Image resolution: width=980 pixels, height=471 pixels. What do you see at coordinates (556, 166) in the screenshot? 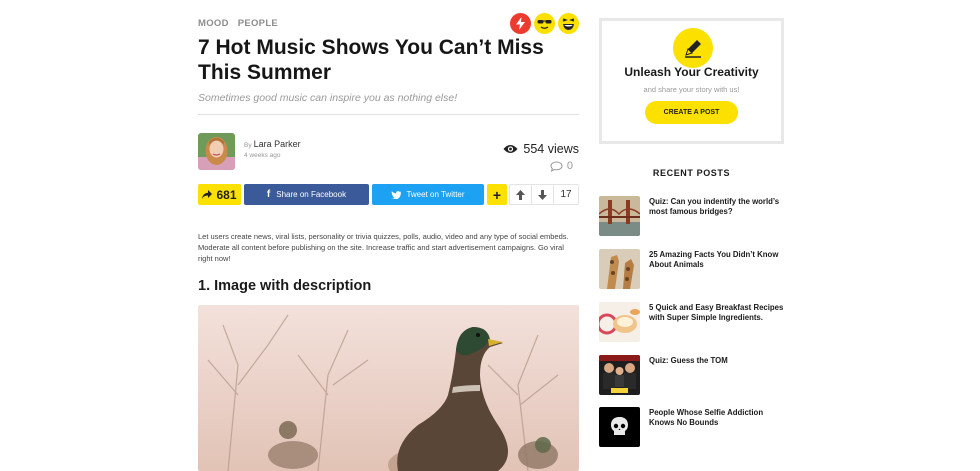
I see `comment-icon` at bounding box center [556, 166].